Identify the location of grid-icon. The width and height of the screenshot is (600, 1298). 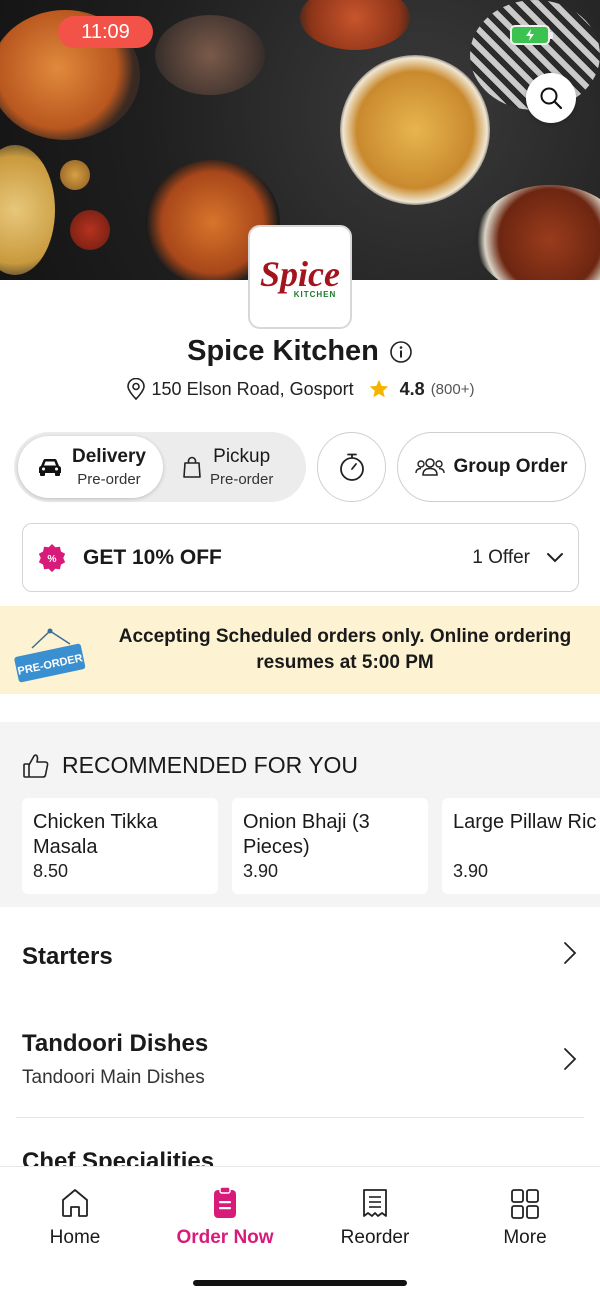
(525, 1204).